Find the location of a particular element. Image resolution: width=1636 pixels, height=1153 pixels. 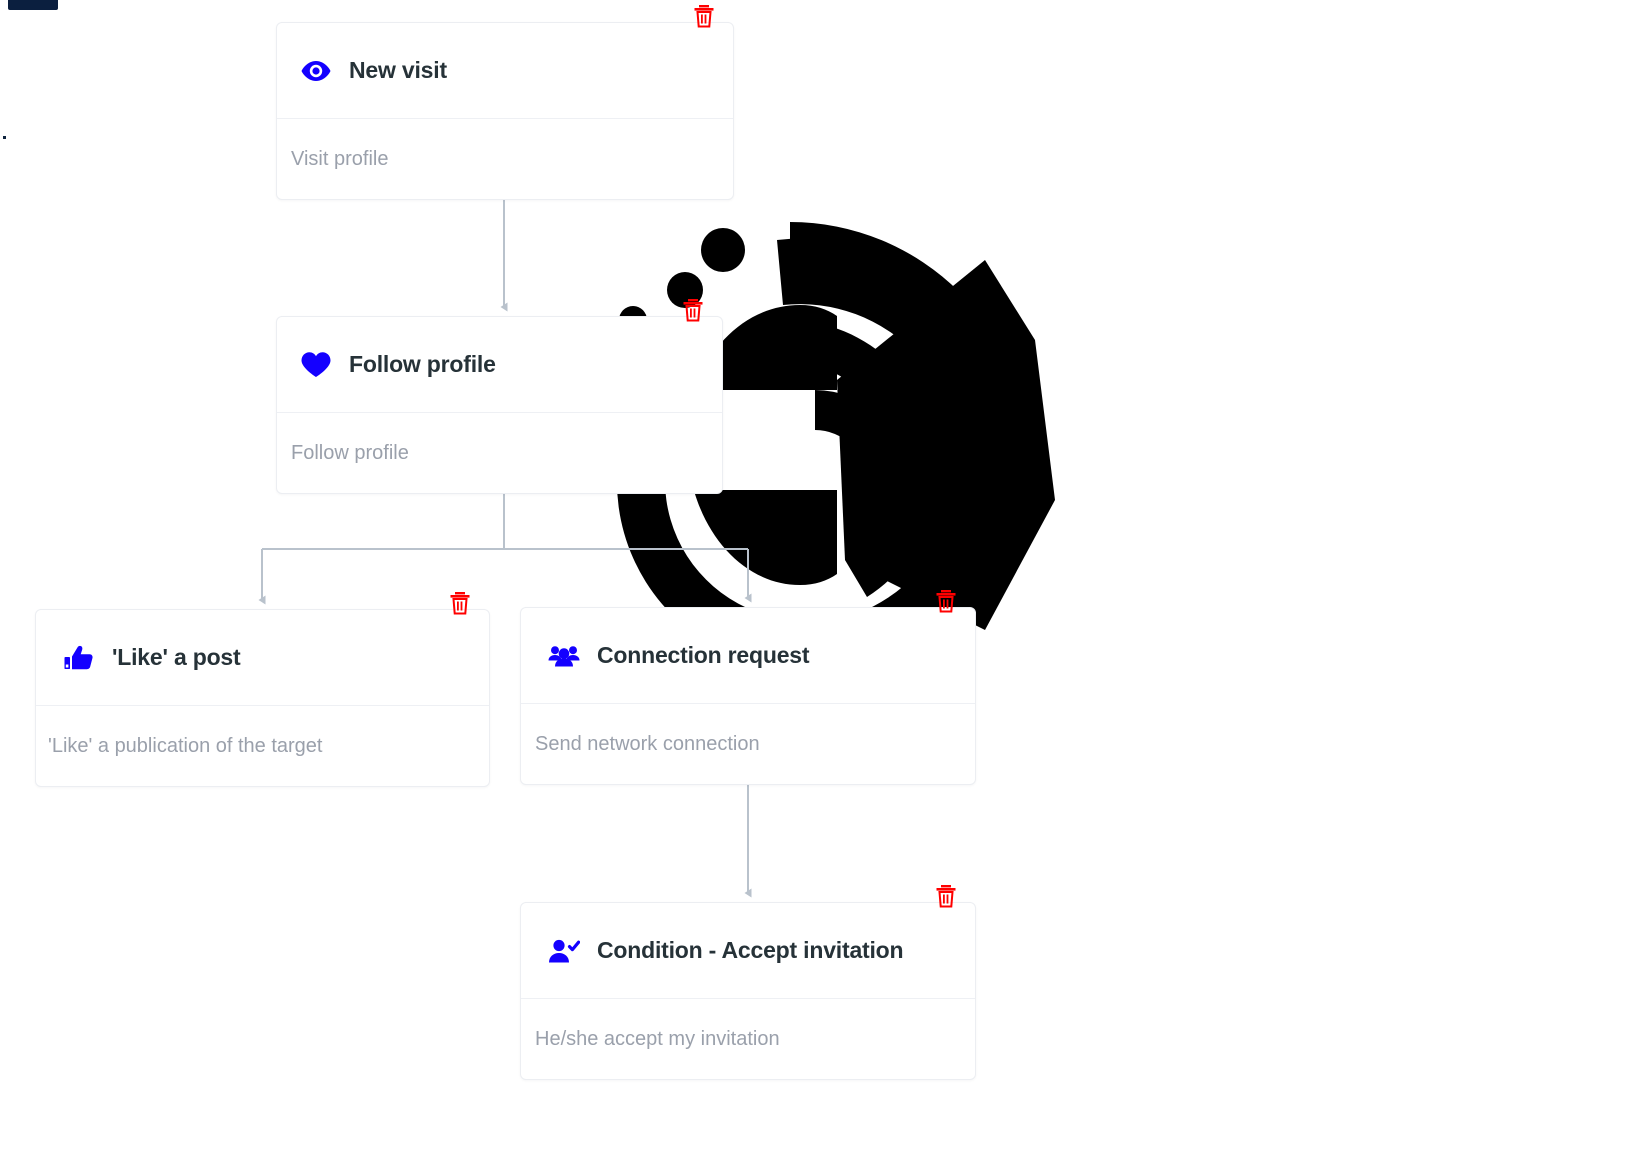

node-body: Follow profile is located at coordinates (499, 453).